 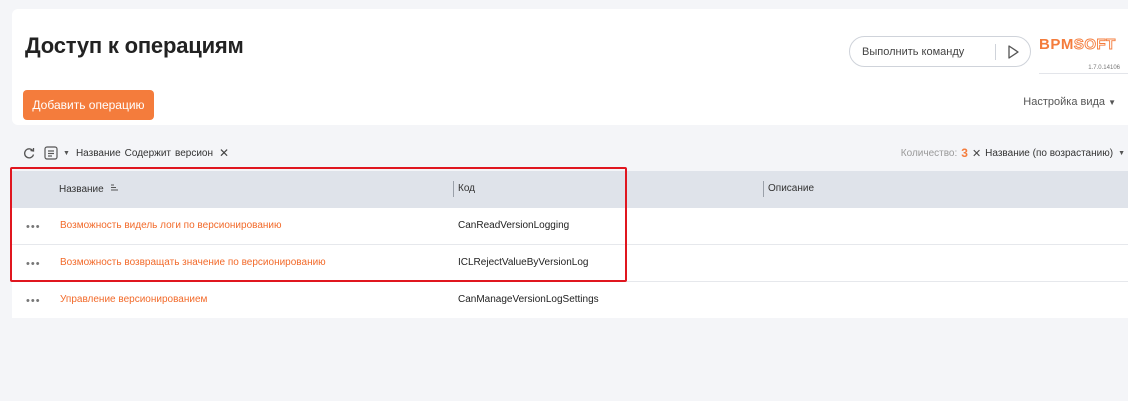 I want to click on bpmsoft-logo: BPMSOFT, so click(x=1077, y=44).